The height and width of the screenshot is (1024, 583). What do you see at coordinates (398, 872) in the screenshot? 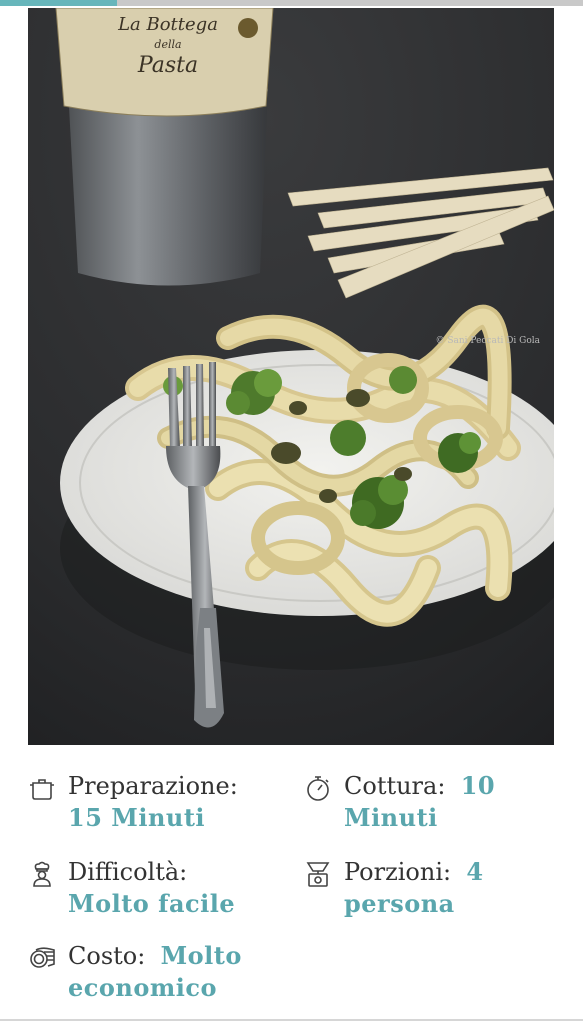
I see `servings-label: Porzioni:` at bounding box center [398, 872].